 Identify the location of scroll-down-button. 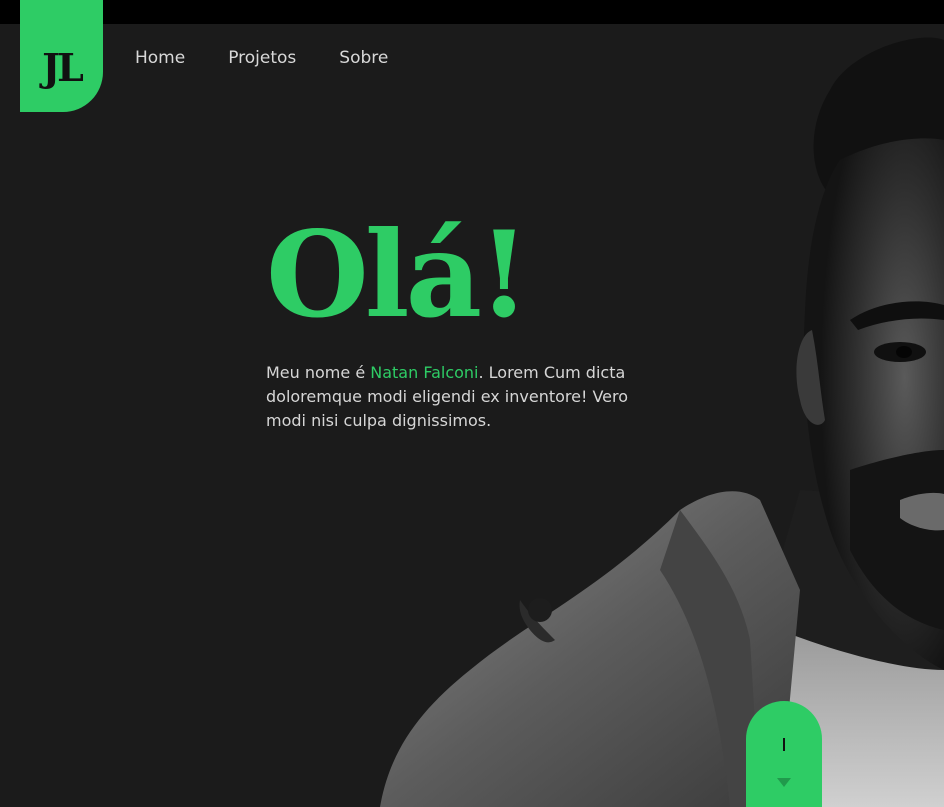
(784, 754).